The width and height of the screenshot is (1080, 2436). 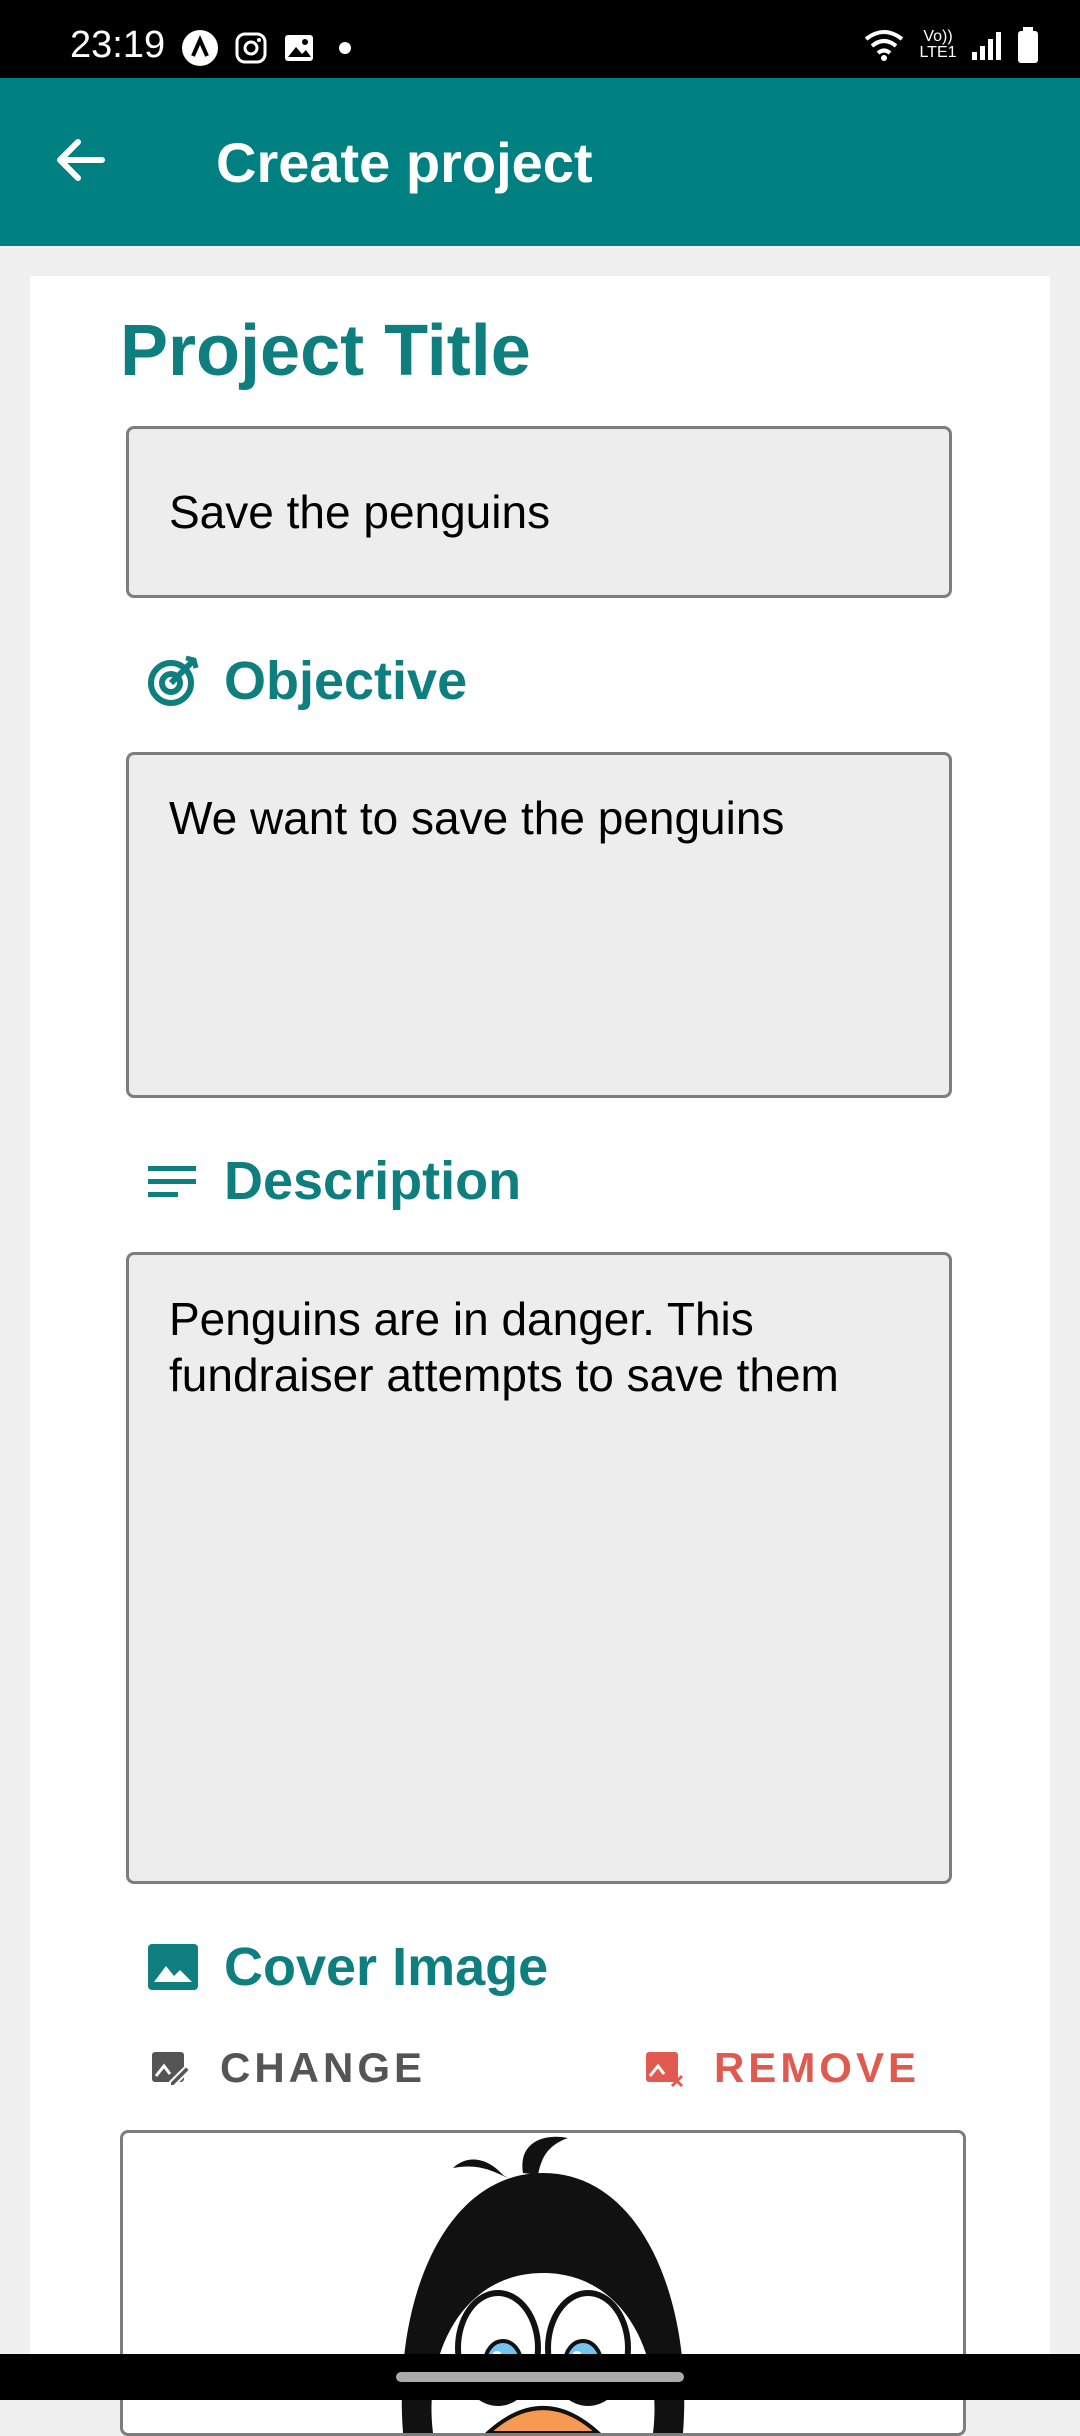 I want to click on edit-image-icon, so click(x=171, y=2069).